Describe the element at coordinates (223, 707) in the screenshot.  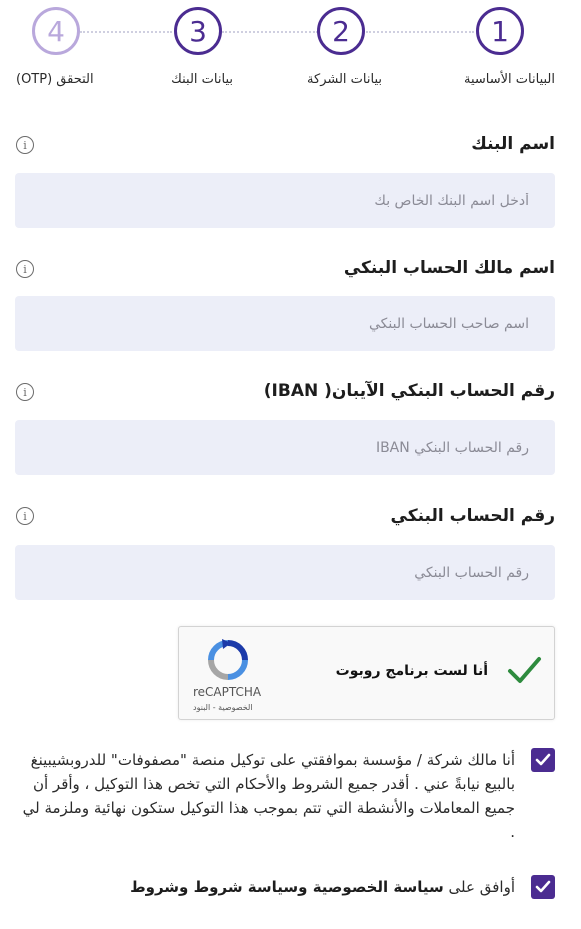
I see `recaptcha-links: الخصوصية - البنود` at that location.